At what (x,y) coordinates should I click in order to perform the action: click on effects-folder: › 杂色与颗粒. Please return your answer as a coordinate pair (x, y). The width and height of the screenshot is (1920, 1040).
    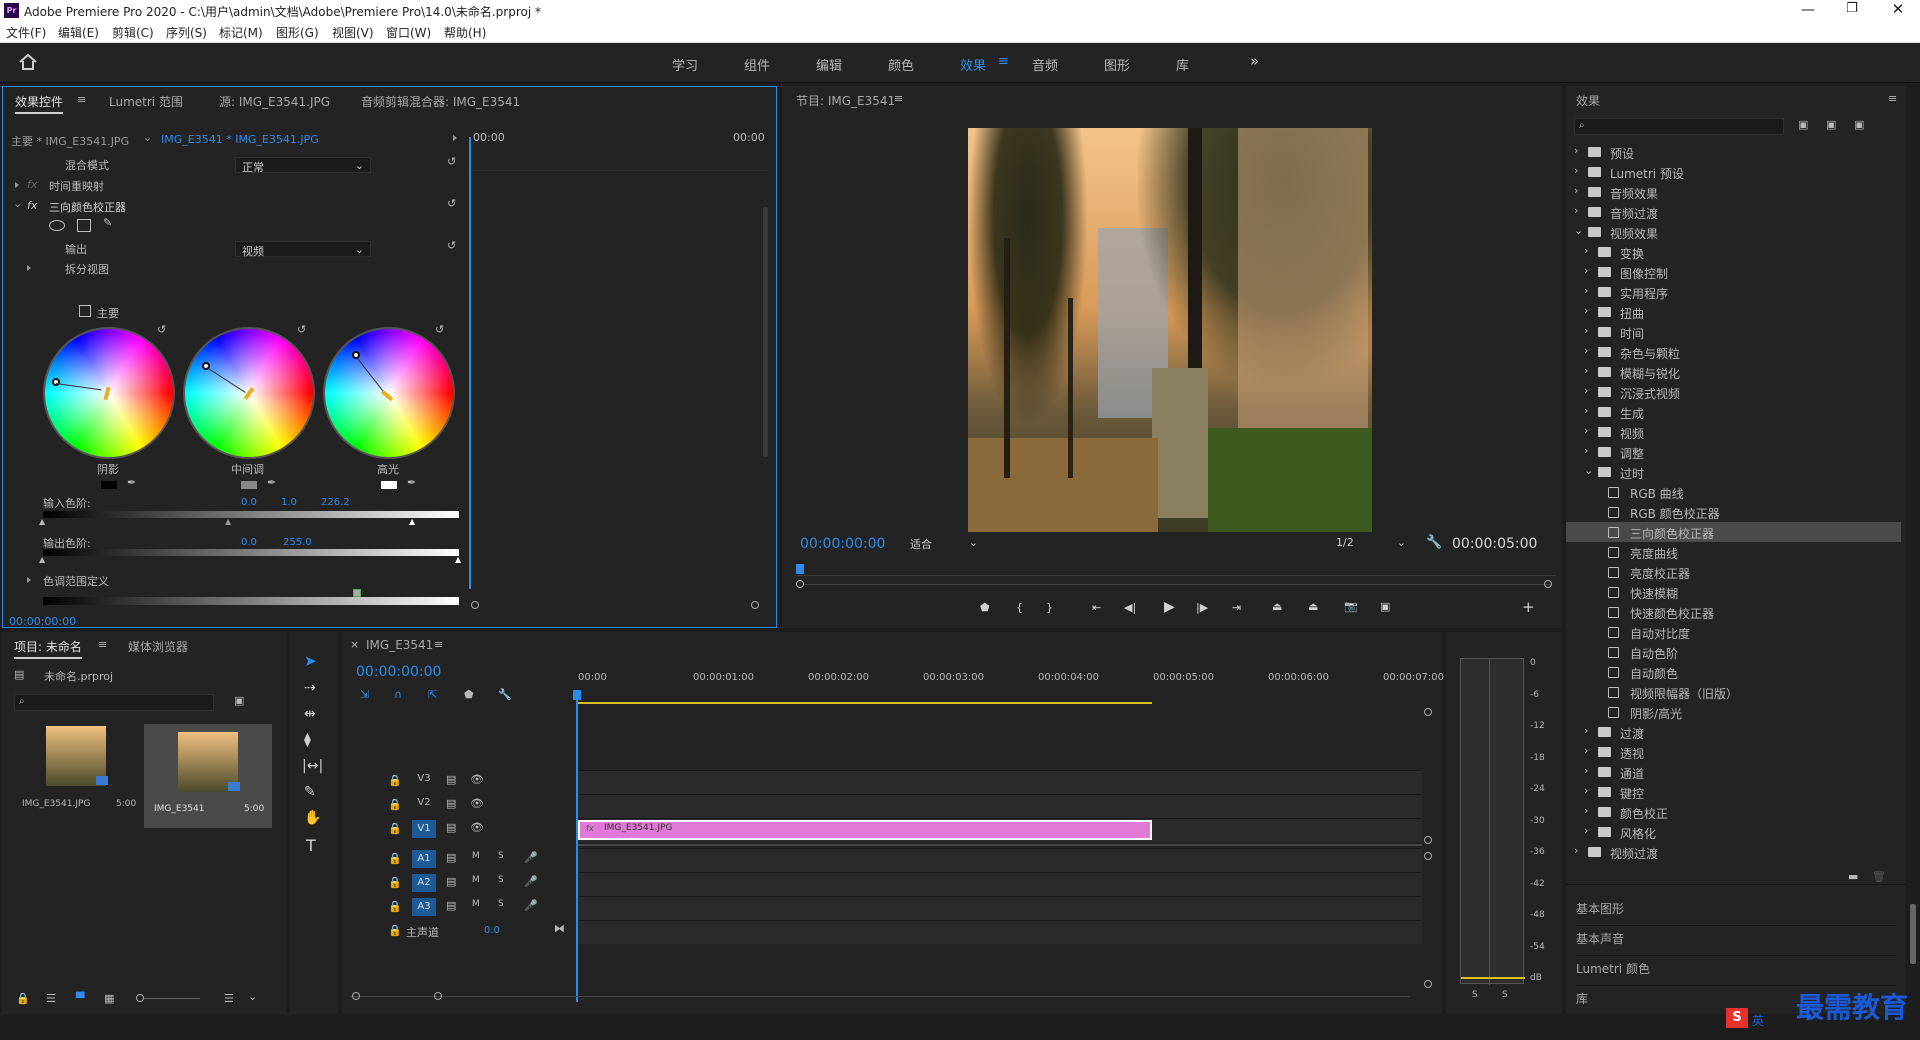
    Looking at the image, I should click on (1733, 352).